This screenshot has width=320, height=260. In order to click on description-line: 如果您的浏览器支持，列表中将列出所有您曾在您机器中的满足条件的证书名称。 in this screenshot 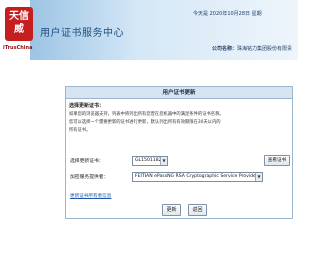, I will do `click(146, 114)`.